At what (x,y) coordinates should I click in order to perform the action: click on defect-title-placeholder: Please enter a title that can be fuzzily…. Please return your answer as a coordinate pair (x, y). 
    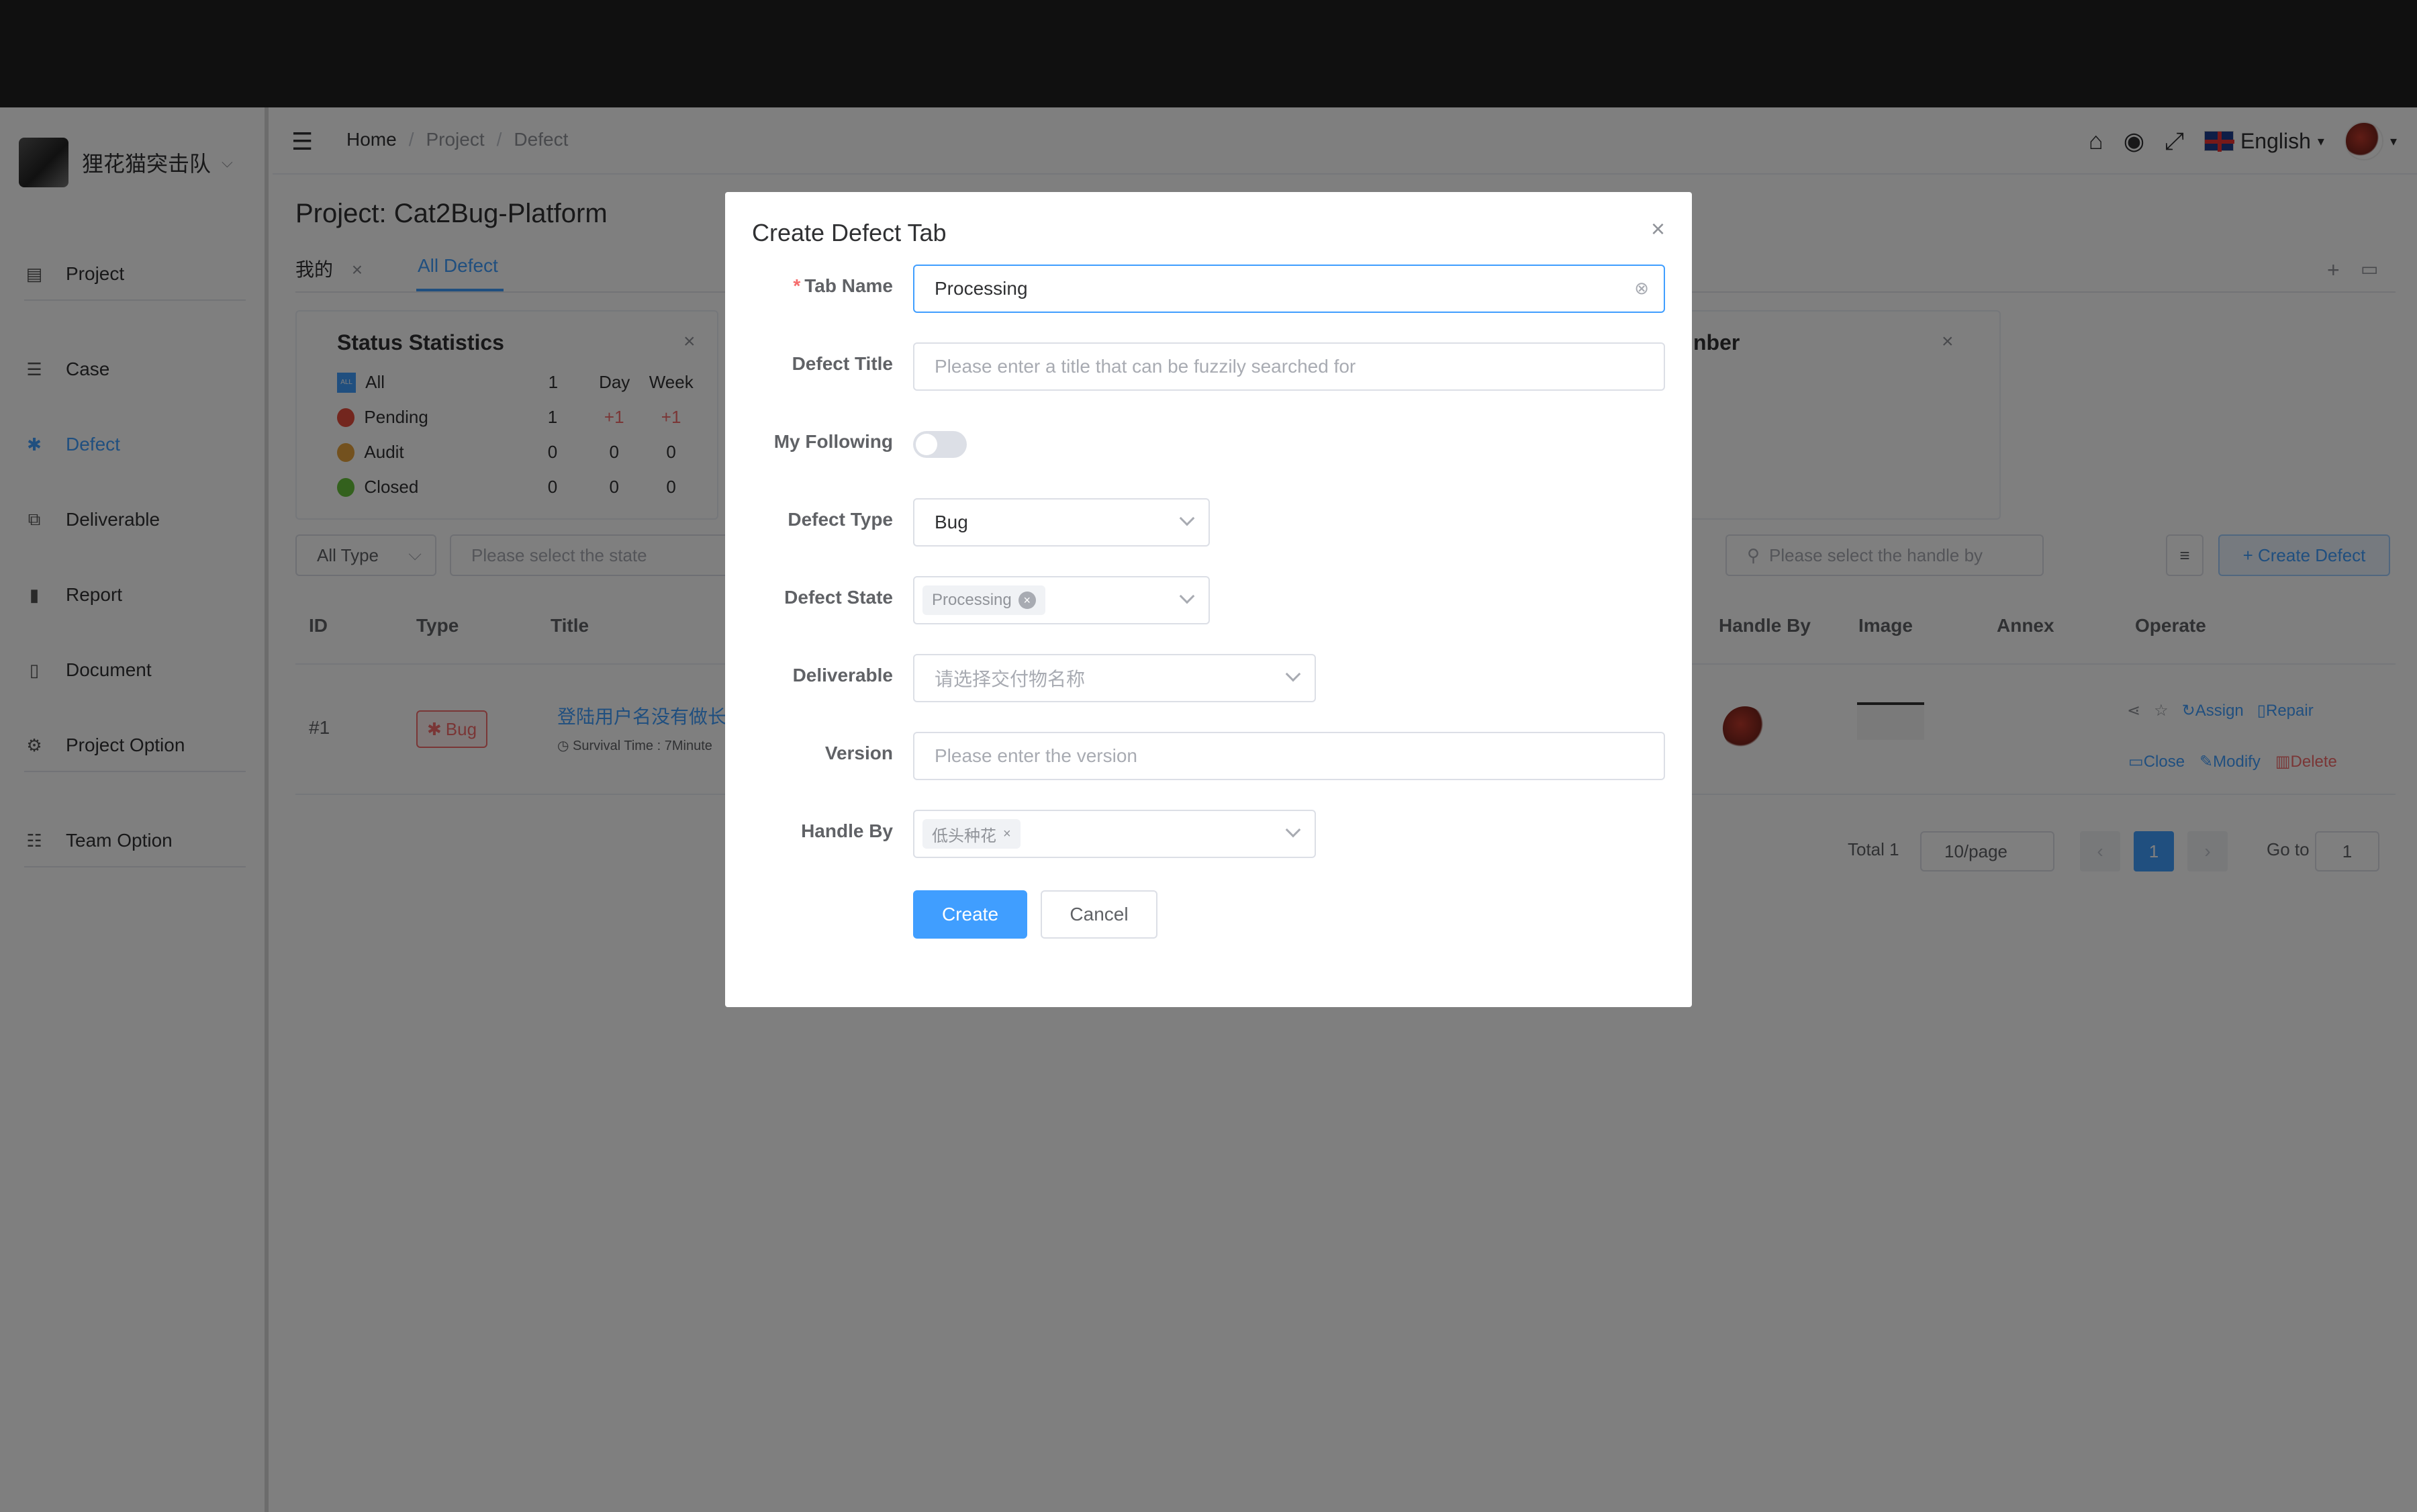
    Looking at the image, I should click on (1146, 366).